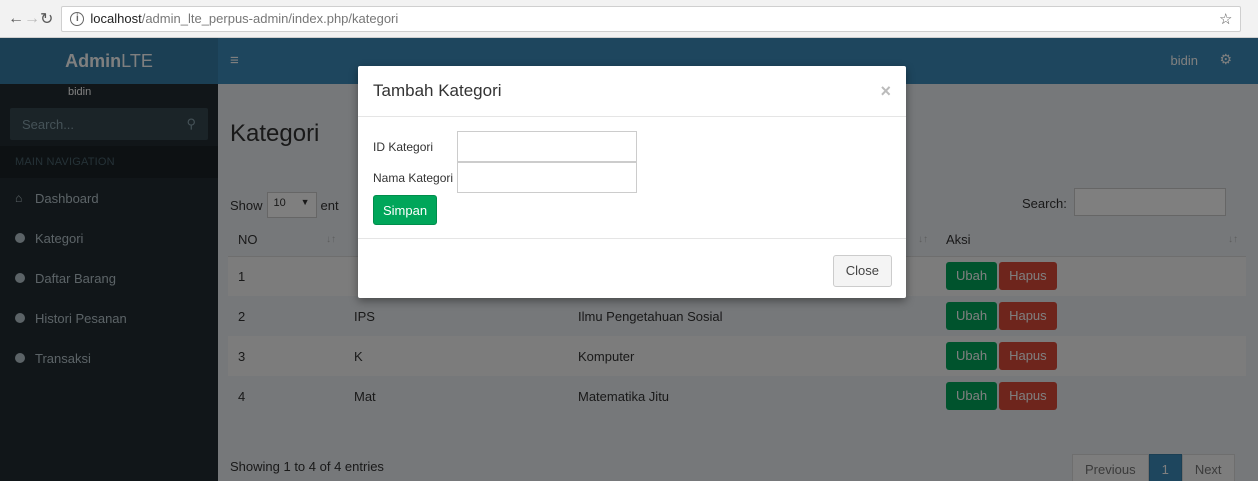  I want to click on nama-kategori-label: Nama Kategori, so click(413, 177).